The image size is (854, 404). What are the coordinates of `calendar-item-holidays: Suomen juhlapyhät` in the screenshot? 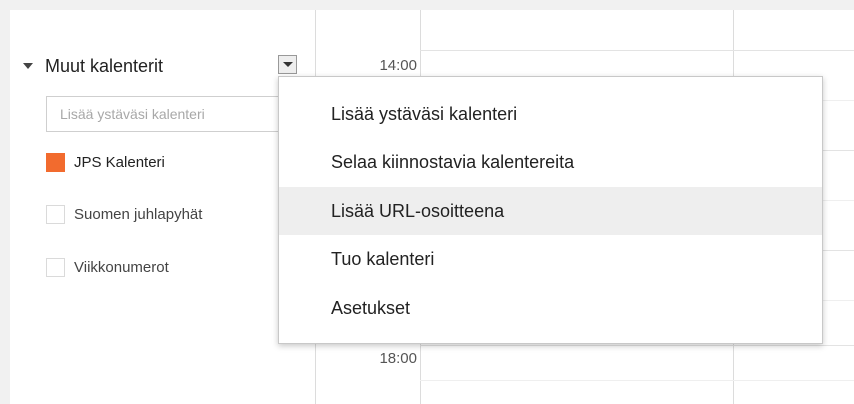 It's located at (166, 215).